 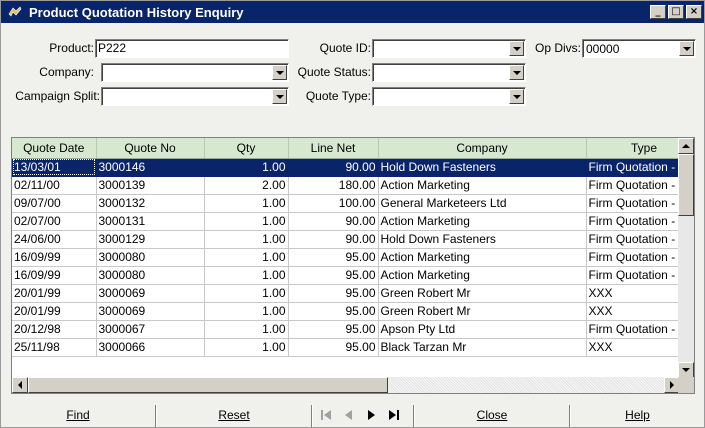 I want to click on quote-type-label: Quote Type:, so click(x=338, y=96).